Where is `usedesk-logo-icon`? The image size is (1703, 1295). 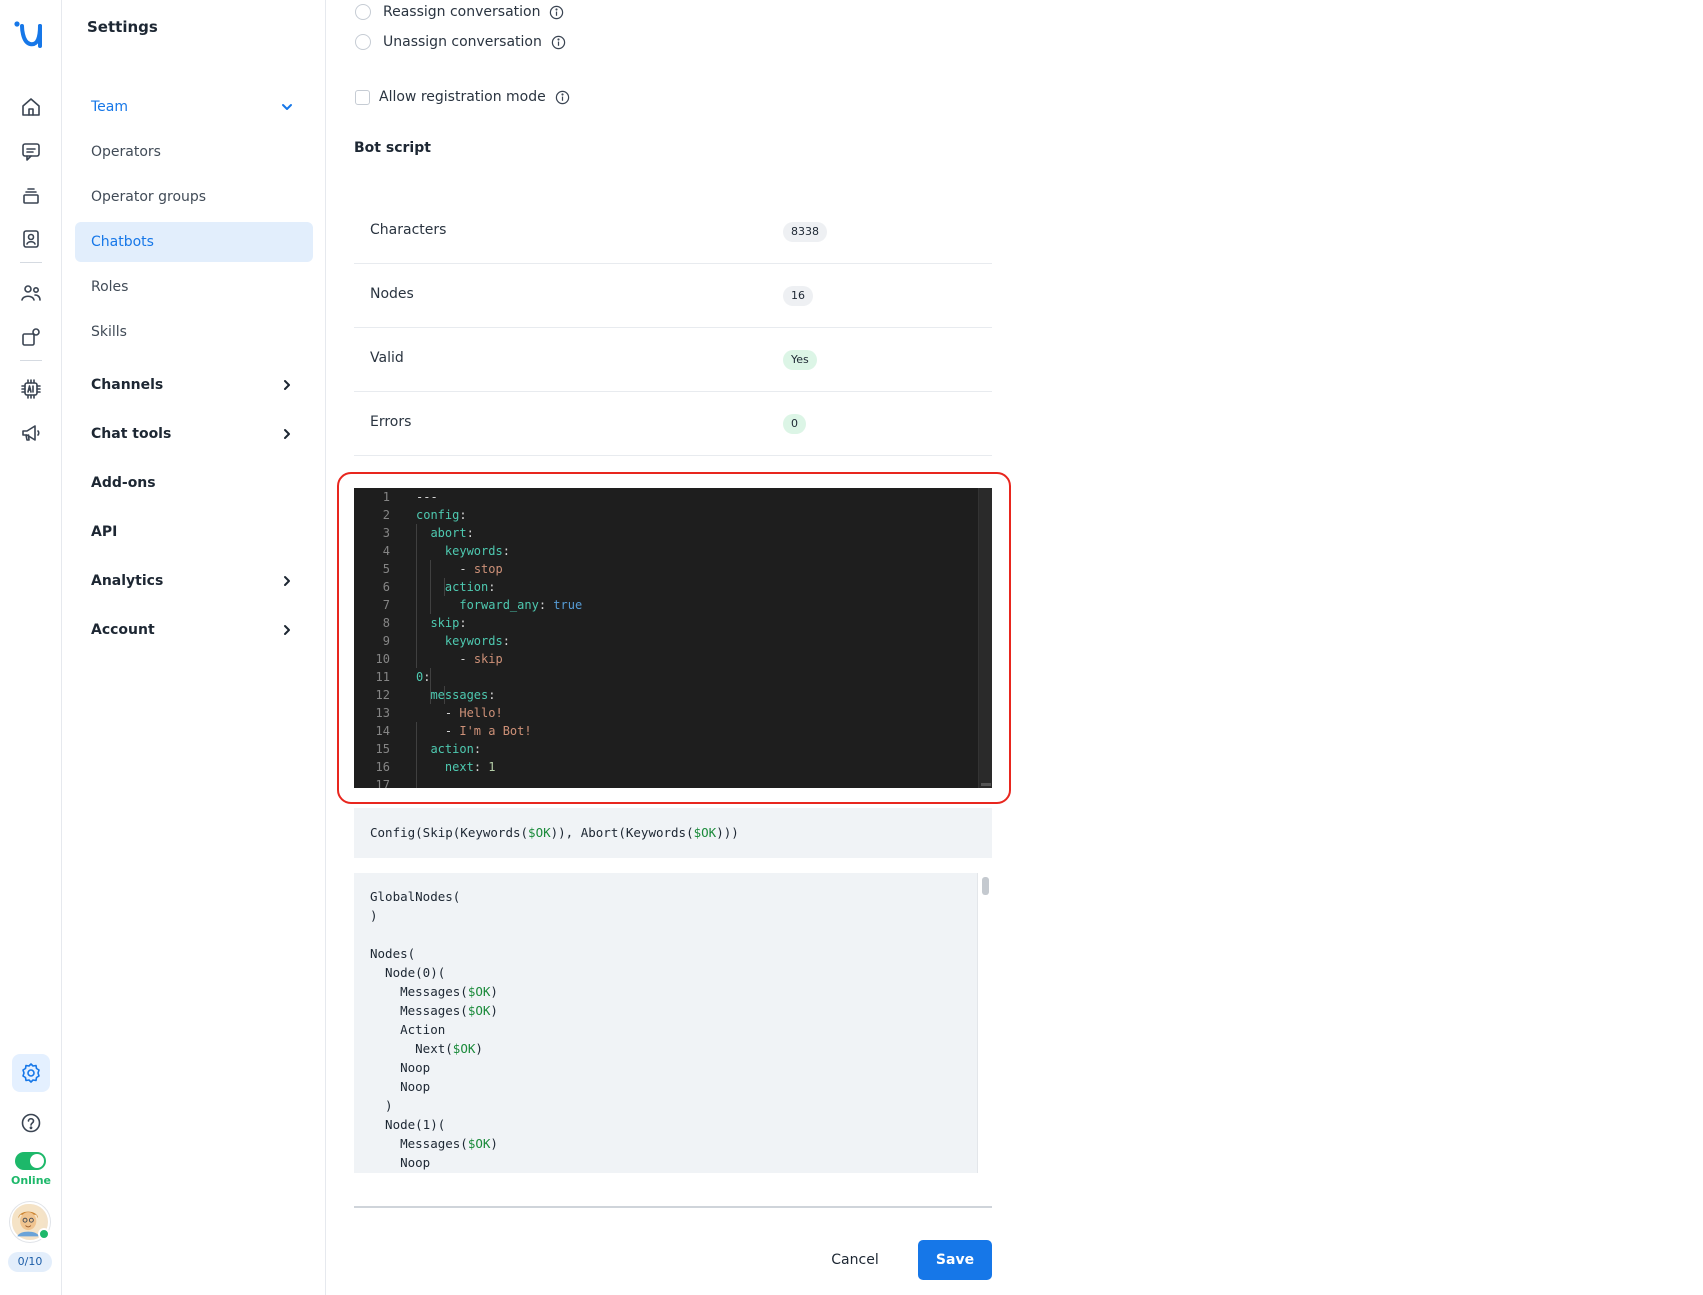
usedesk-logo-icon is located at coordinates (30, 36).